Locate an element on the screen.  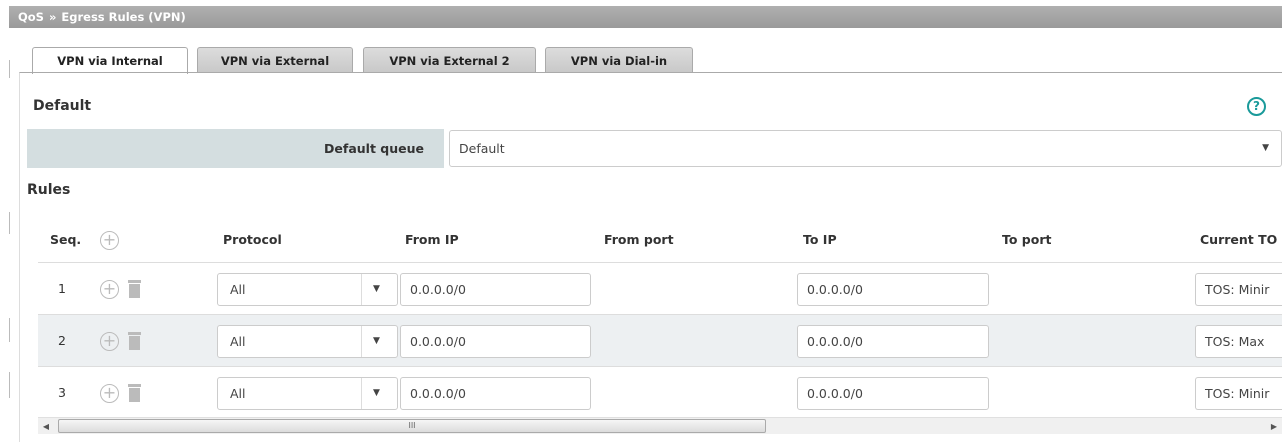
tab-vpn-via-internal: VPN via Internal is located at coordinates (110, 60).